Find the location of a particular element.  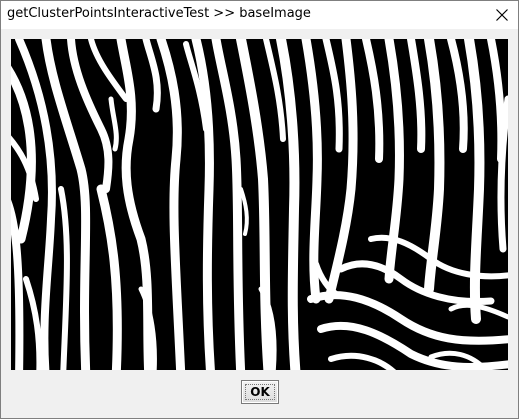

close-icon is located at coordinates (502, 15).